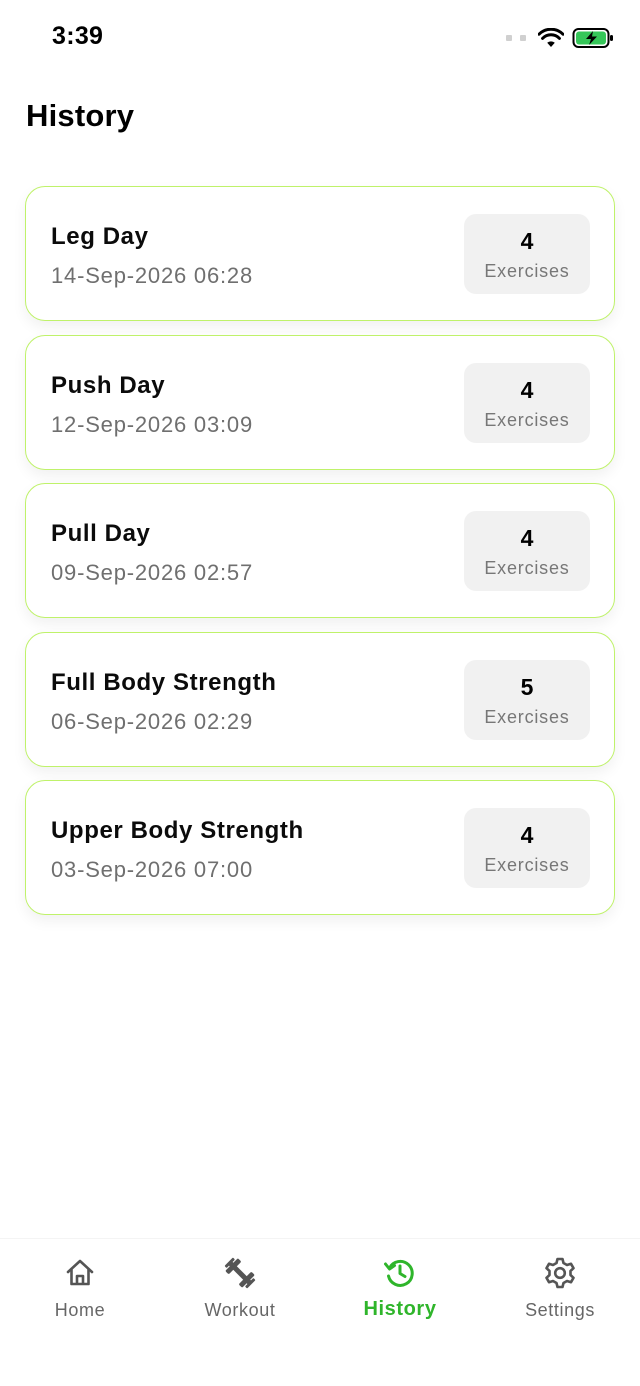  I want to click on history-icon, so click(399, 1273).